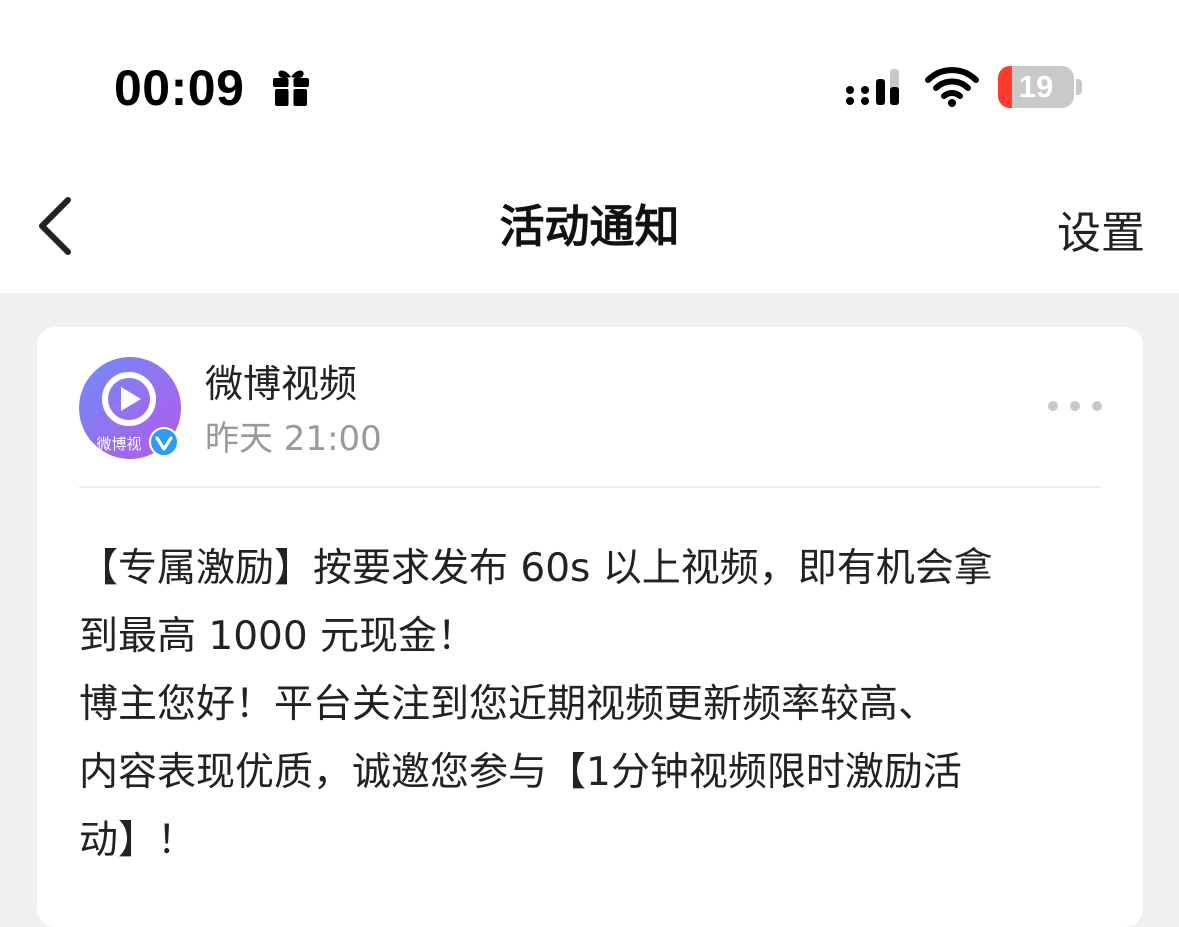 Image resolution: width=1179 pixels, height=927 pixels. I want to click on navigation-bar: 活动通知 设置, so click(589, 226).